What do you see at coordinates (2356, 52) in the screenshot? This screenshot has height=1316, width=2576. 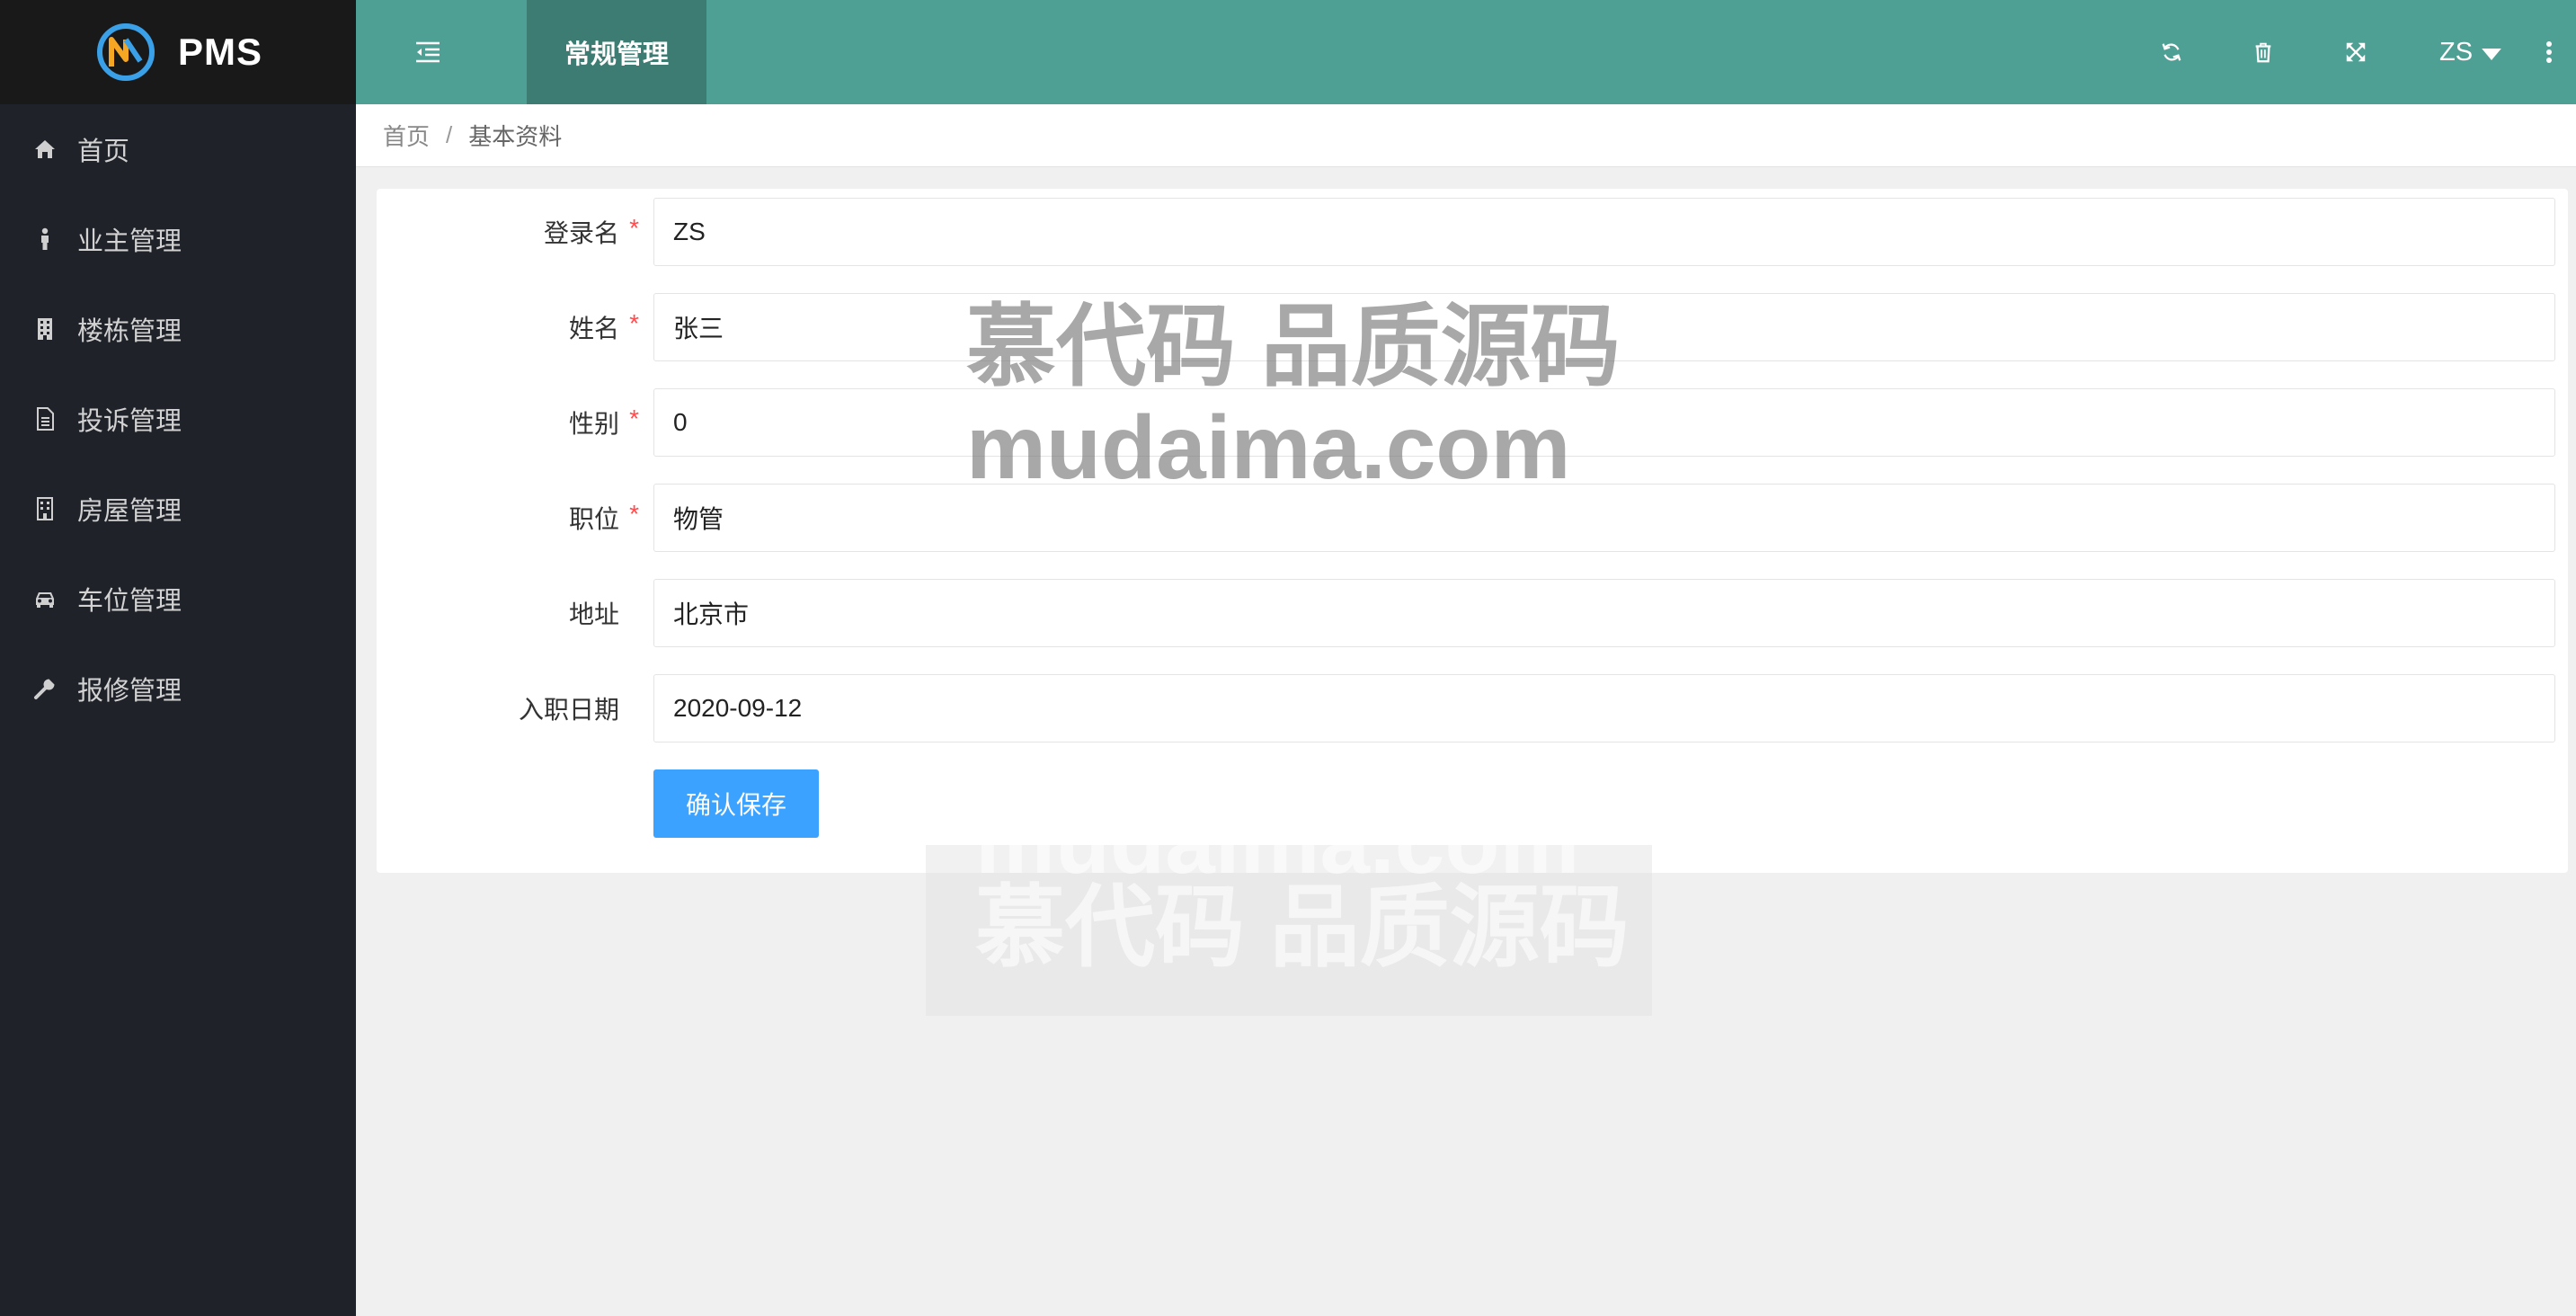 I see `fullscreen-icon` at bounding box center [2356, 52].